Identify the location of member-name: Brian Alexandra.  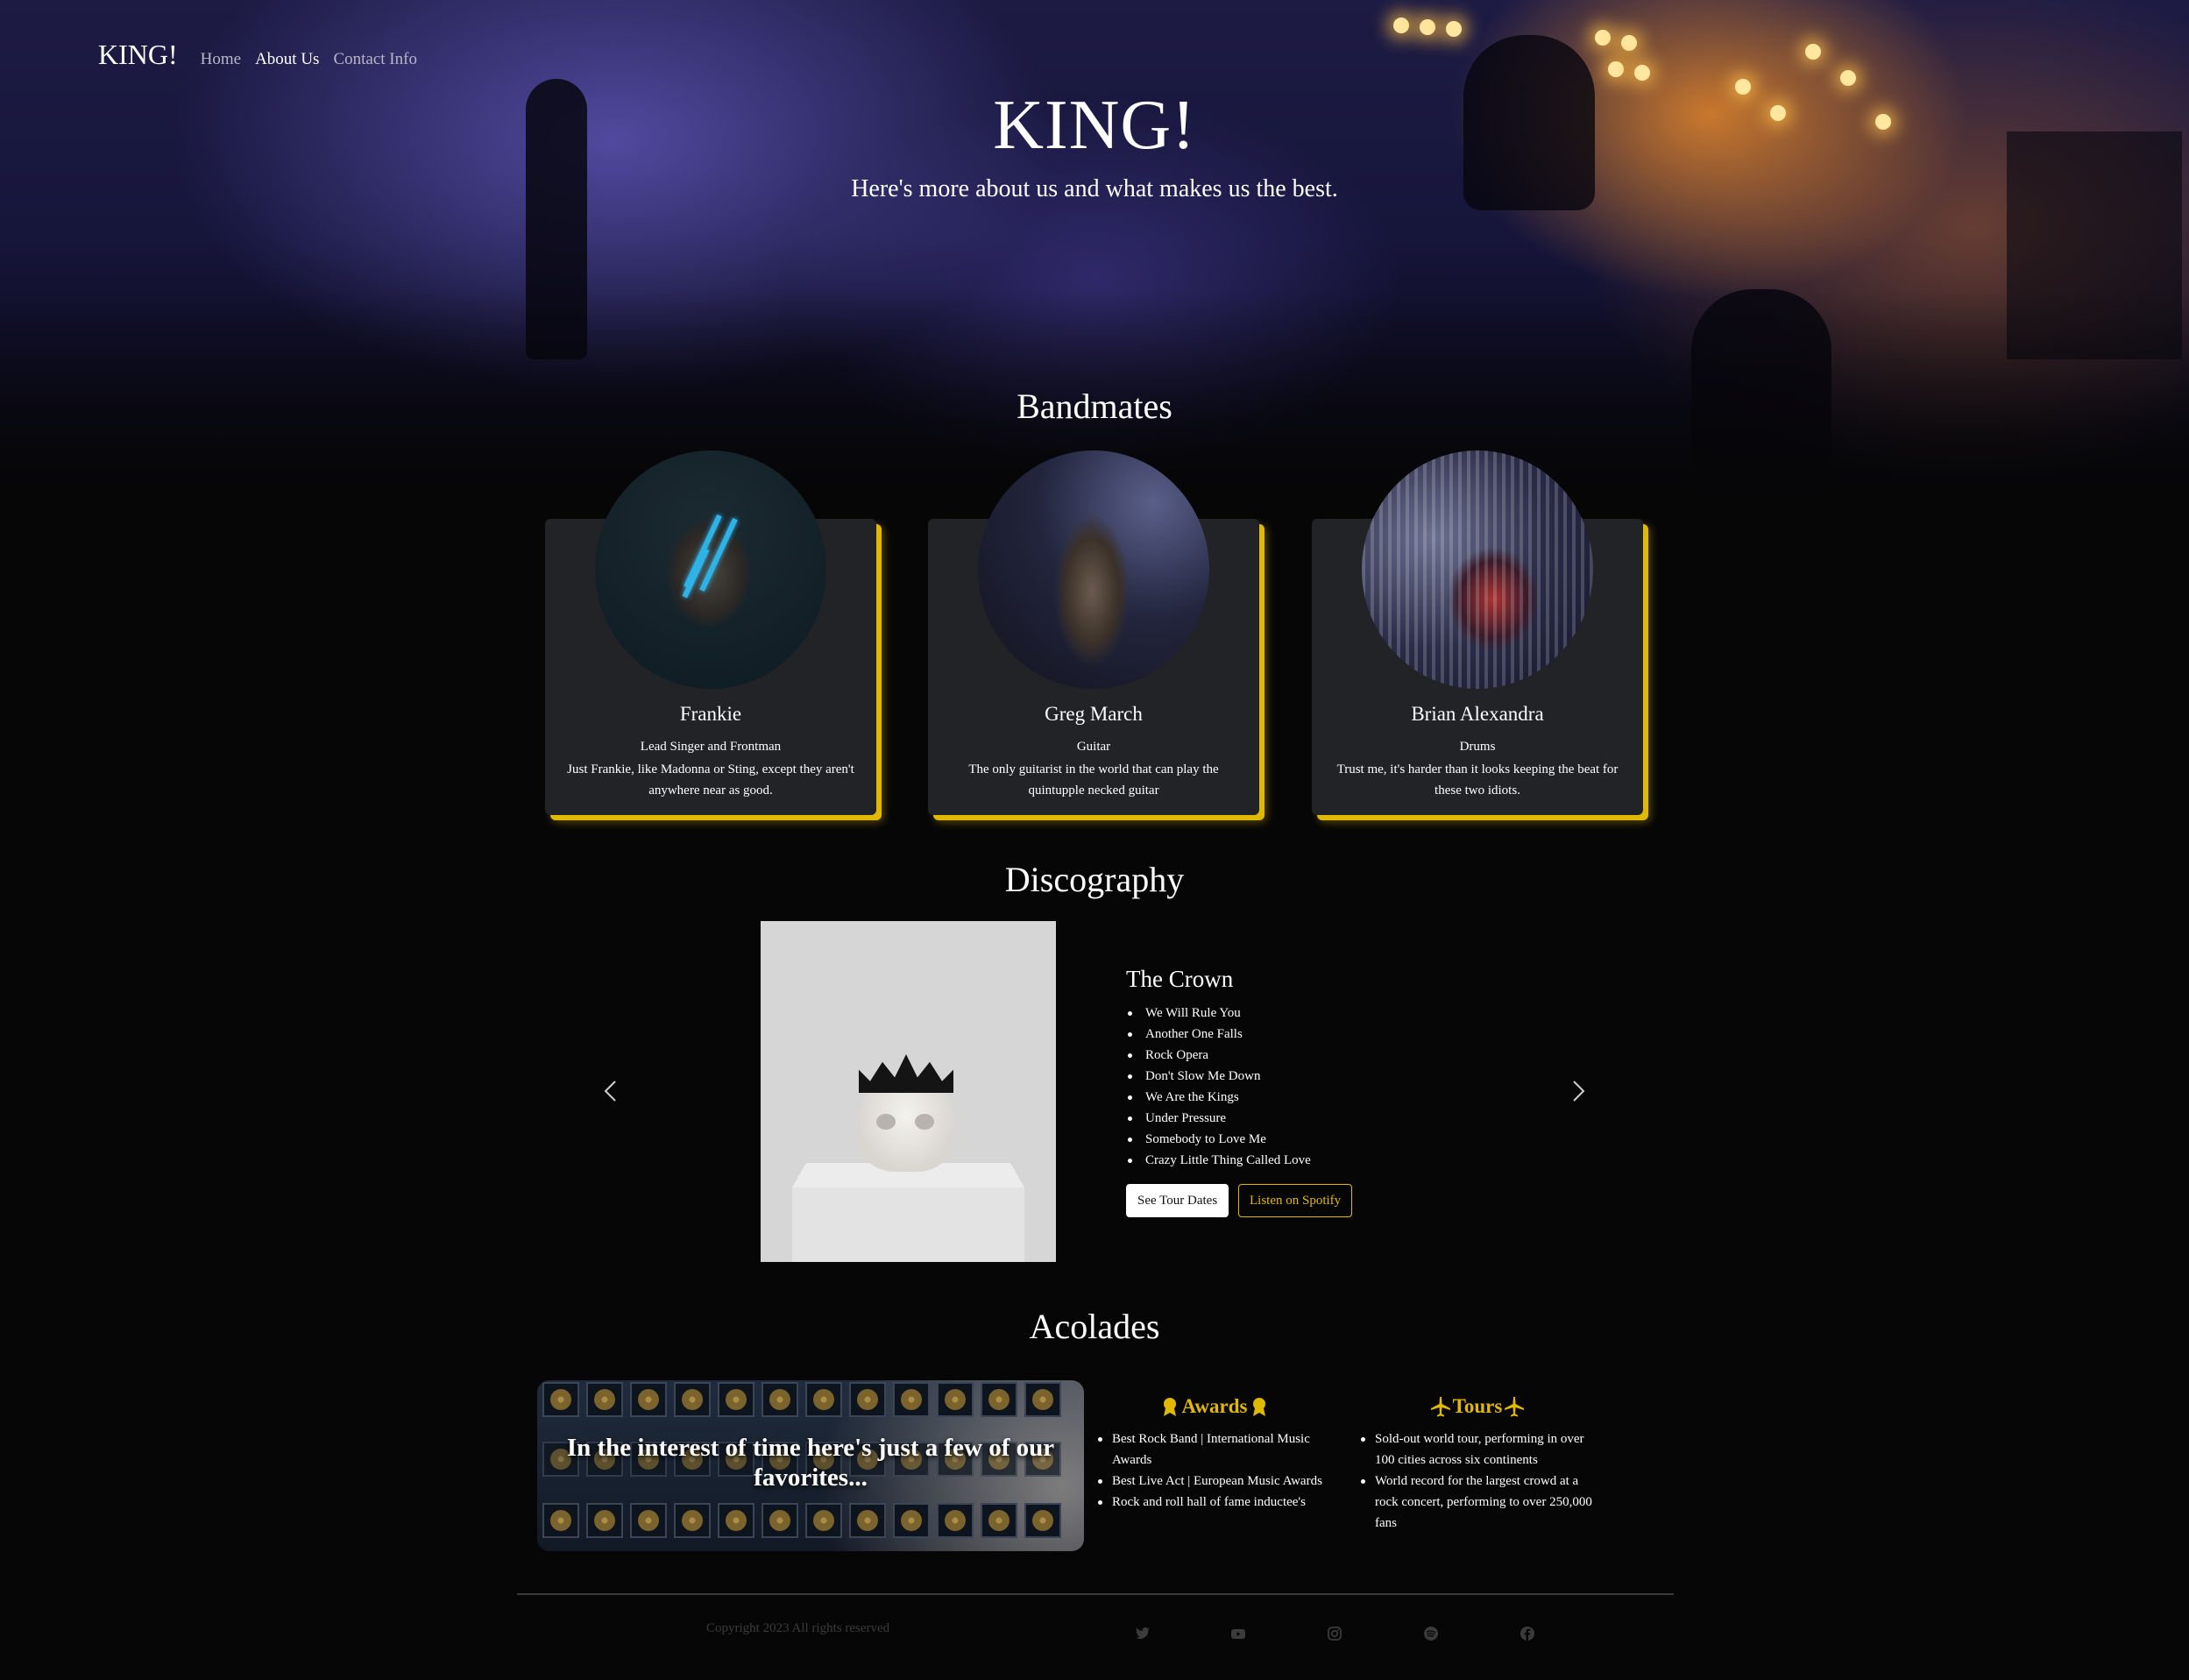
(1477, 714).